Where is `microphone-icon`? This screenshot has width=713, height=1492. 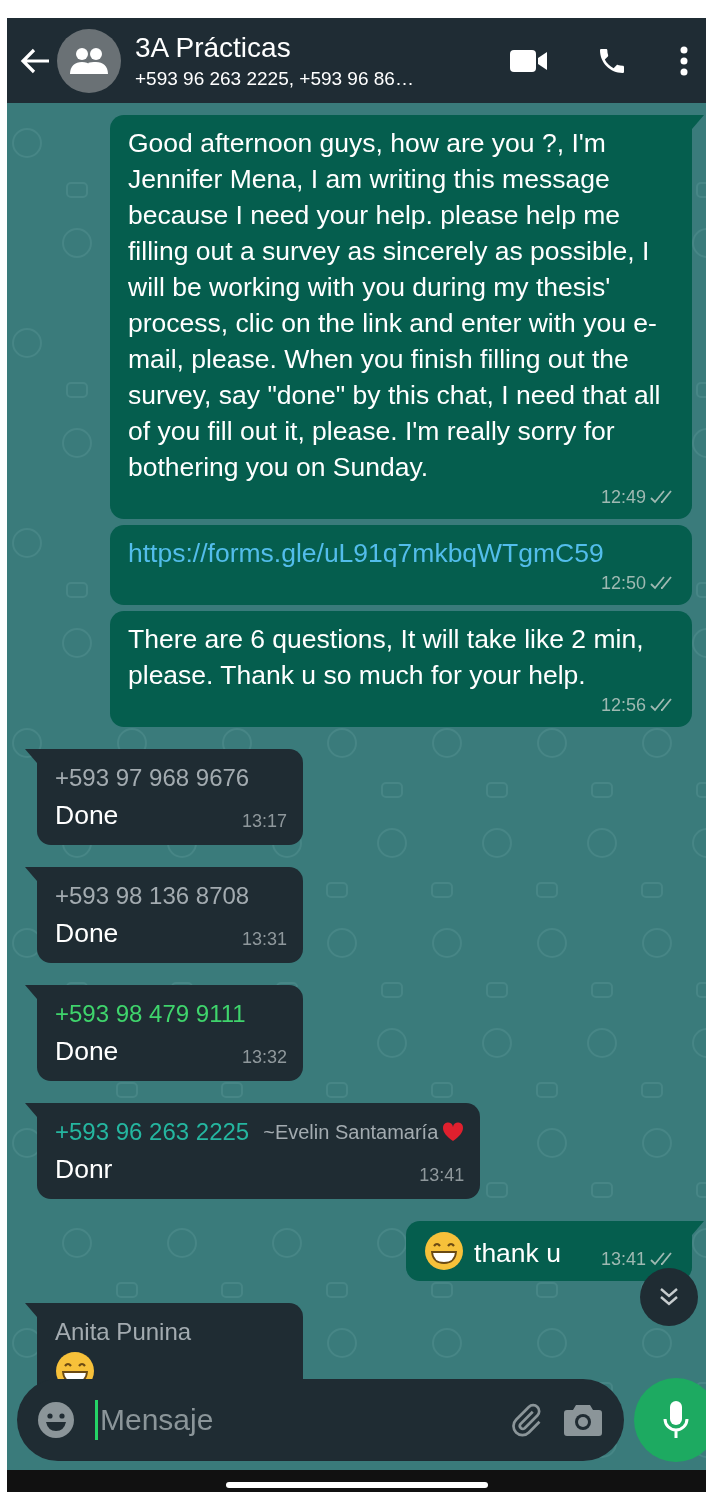 microphone-icon is located at coordinates (676, 1420).